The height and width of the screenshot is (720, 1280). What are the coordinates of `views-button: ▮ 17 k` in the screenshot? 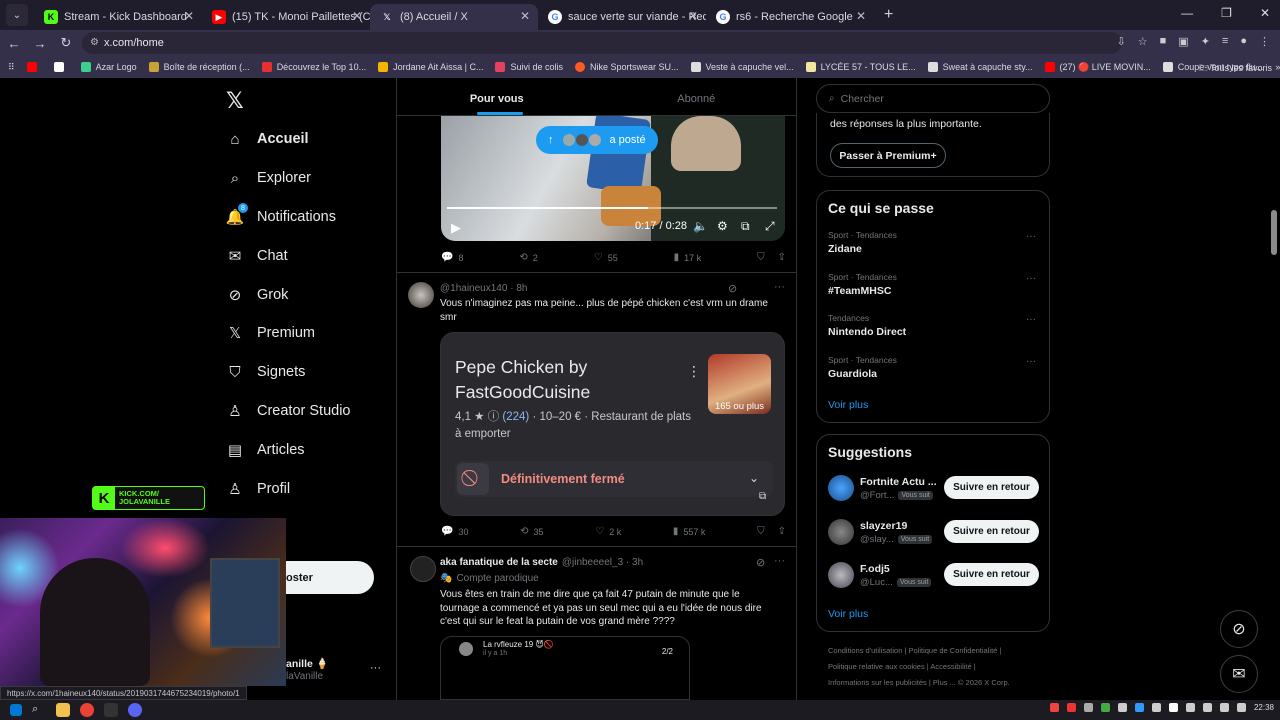 It's located at (688, 257).